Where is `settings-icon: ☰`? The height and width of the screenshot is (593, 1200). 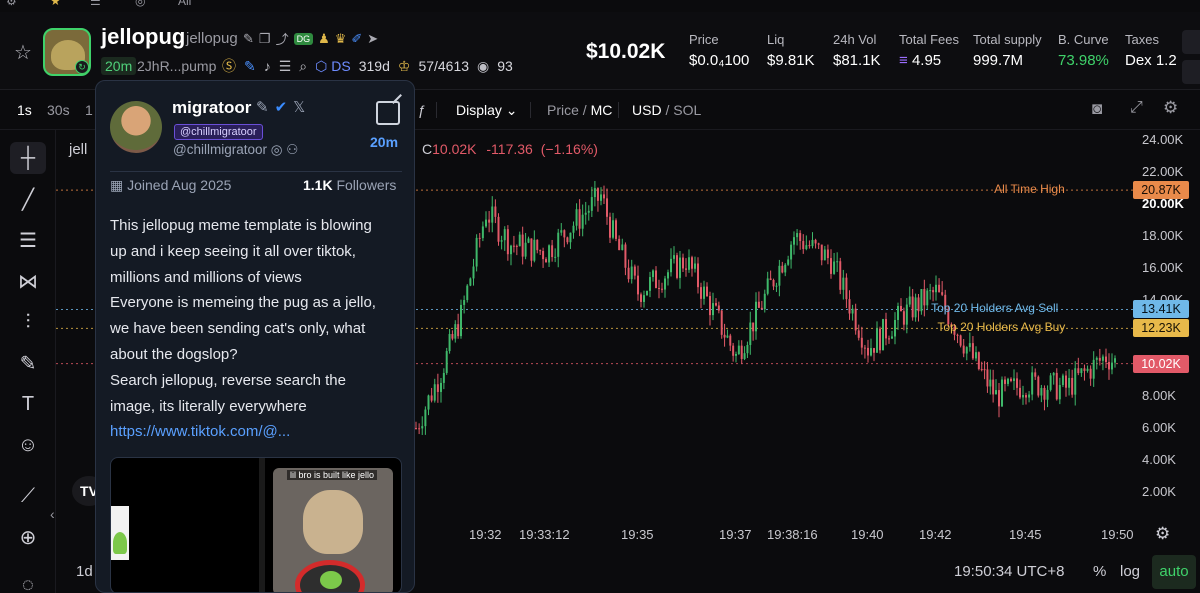 settings-icon: ☰ is located at coordinates (95, 4).